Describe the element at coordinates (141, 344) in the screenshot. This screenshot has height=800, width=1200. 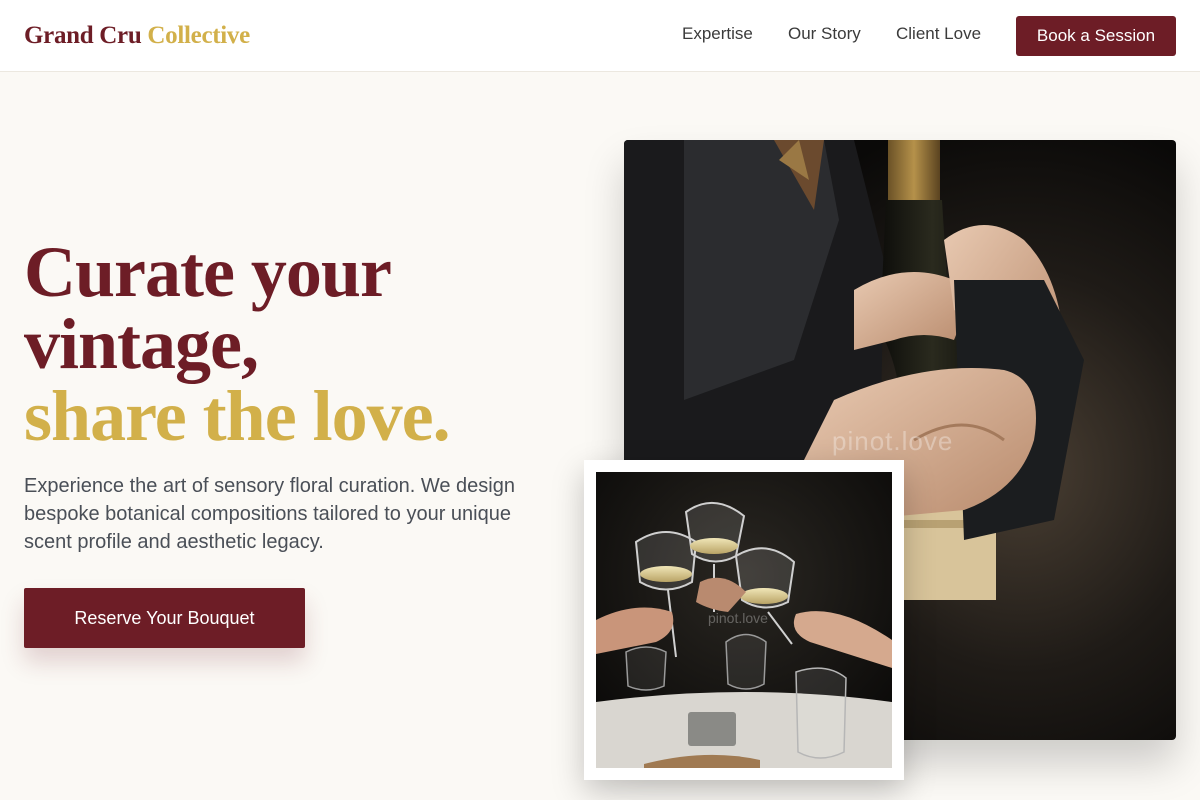
I see `hero-headline-line-2: vintage,` at that location.